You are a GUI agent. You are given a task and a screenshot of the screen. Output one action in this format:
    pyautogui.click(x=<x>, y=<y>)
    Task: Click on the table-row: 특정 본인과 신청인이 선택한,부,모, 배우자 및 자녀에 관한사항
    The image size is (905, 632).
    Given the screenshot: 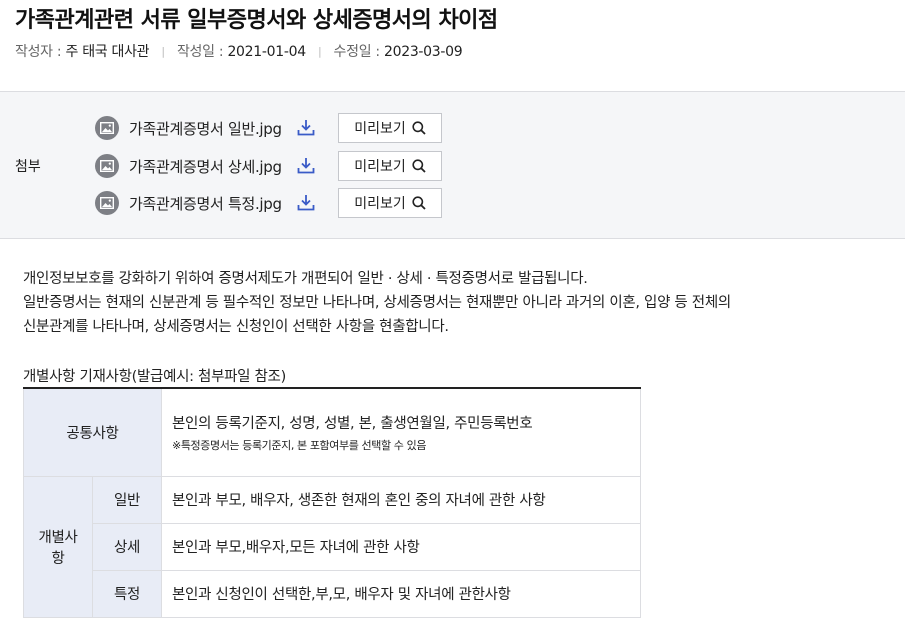 What is the action you would take?
    pyautogui.click(x=332, y=593)
    